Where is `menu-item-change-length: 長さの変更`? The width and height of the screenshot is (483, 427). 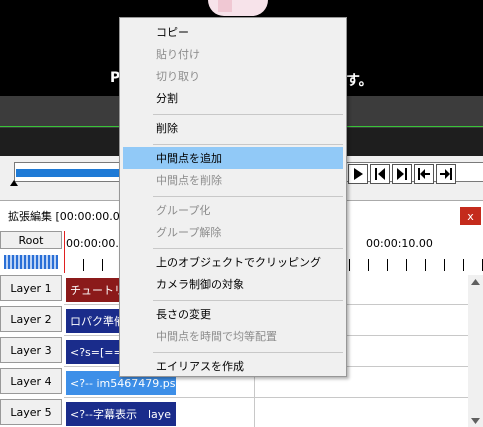 menu-item-change-length: 長さの変更 is located at coordinates (233, 314).